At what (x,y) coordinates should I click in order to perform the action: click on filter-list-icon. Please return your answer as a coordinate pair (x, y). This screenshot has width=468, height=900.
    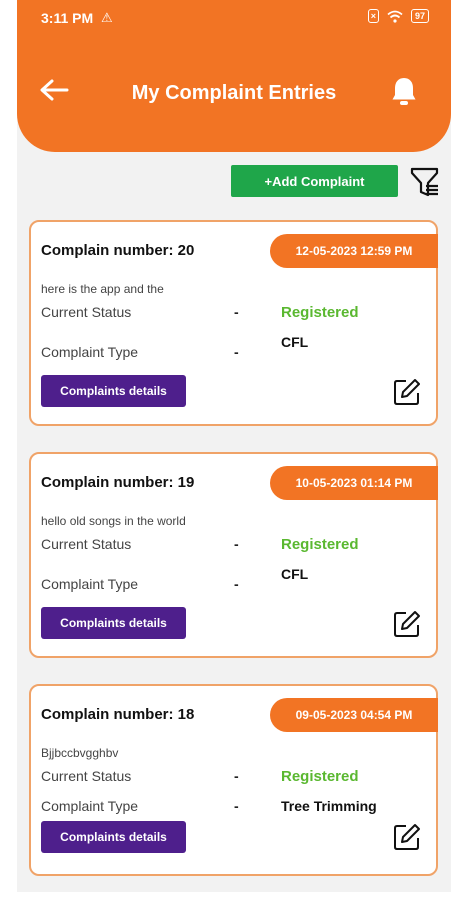
    Looking at the image, I should click on (425, 182).